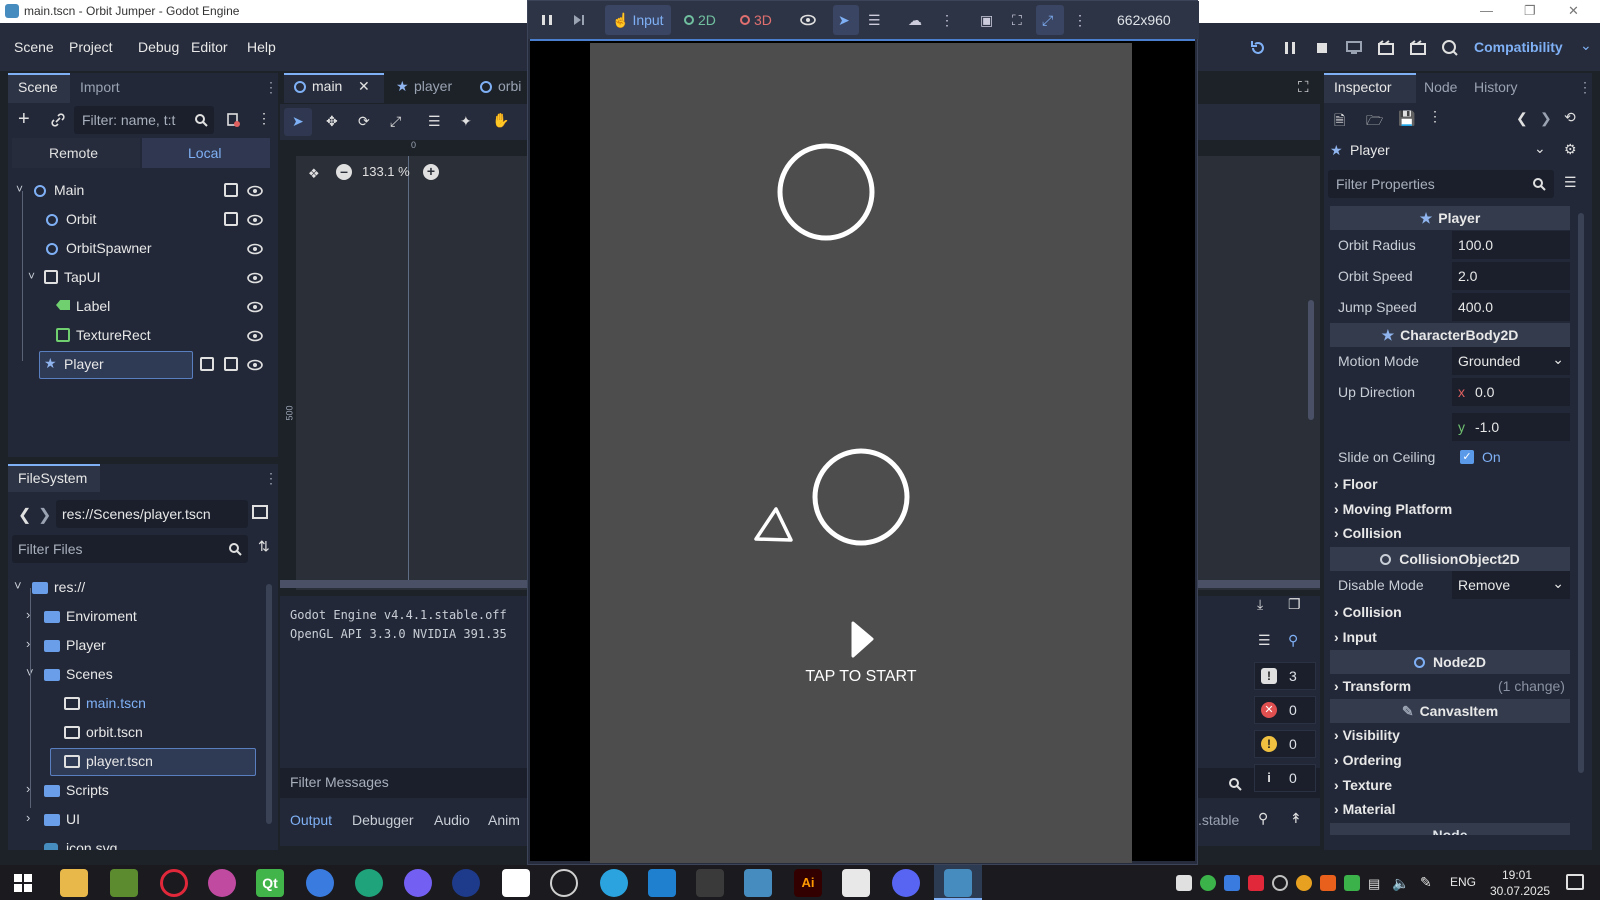 This screenshot has height=900, width=1600. Describe the element at coordinates (1511, 427) in the screenshot. I see `up-direction-y-field: y -1.0` at that location.